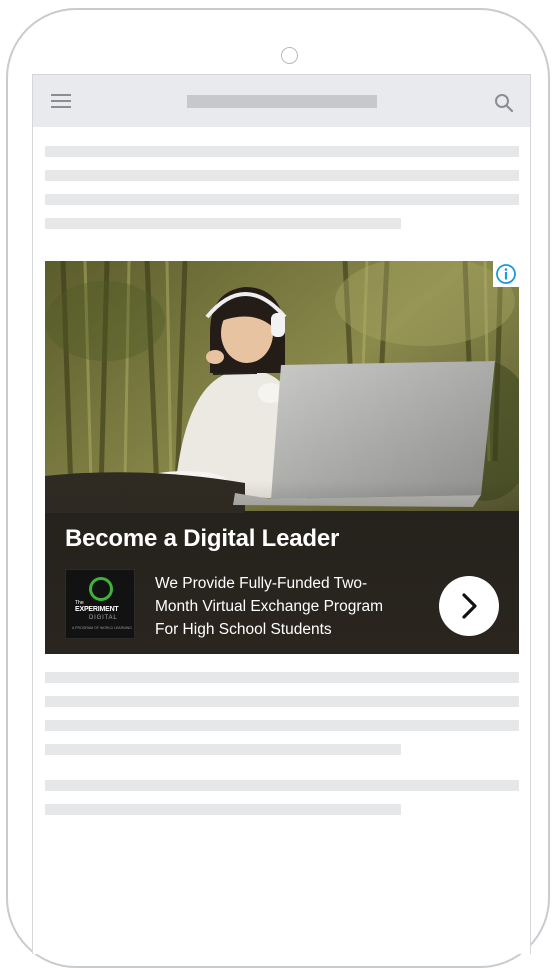 This screenshot has width=556, height=968. I want to click on ad-body-line: For High School Students, so click(243, 629).